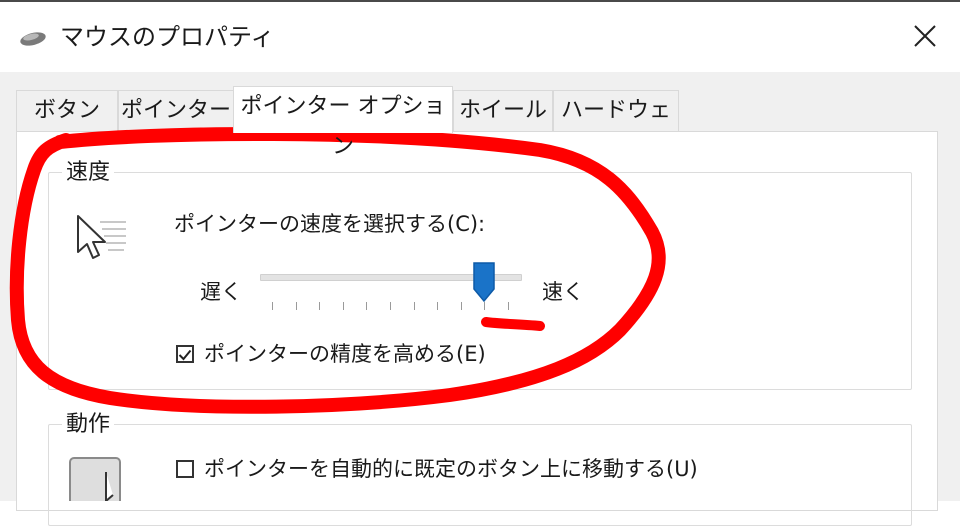  I want to click on tab-pointers: ポインター, so click(176, 111).